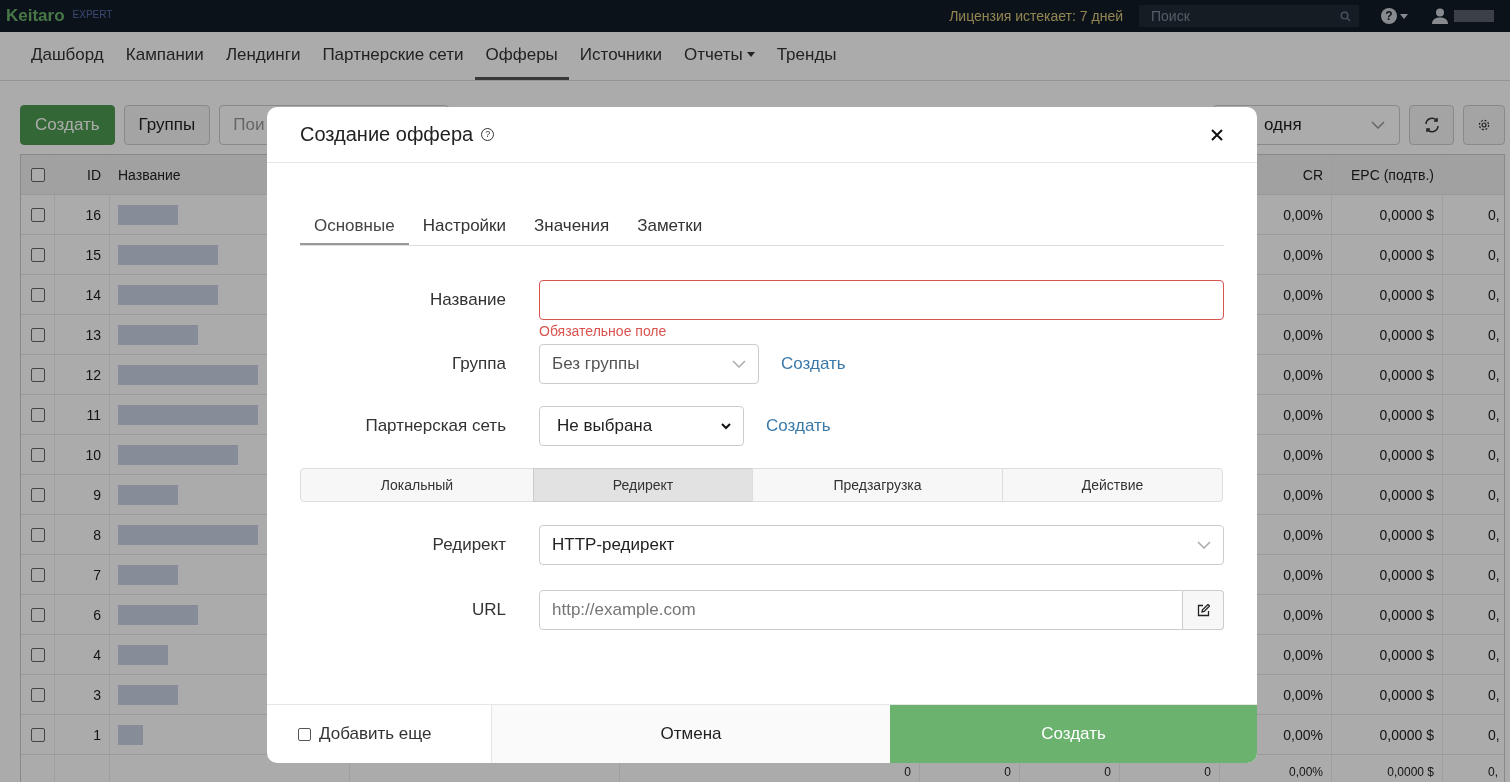 Image resolution: width=1510 pixels, height=782 pixels. I want to click on nav-tab: Офферы, so click(521, 56).